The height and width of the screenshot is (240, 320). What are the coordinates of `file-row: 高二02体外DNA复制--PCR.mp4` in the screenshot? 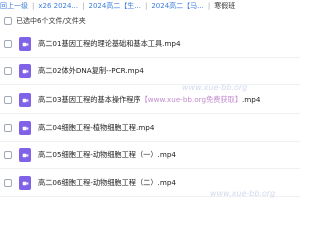 It's located at (150, 71).